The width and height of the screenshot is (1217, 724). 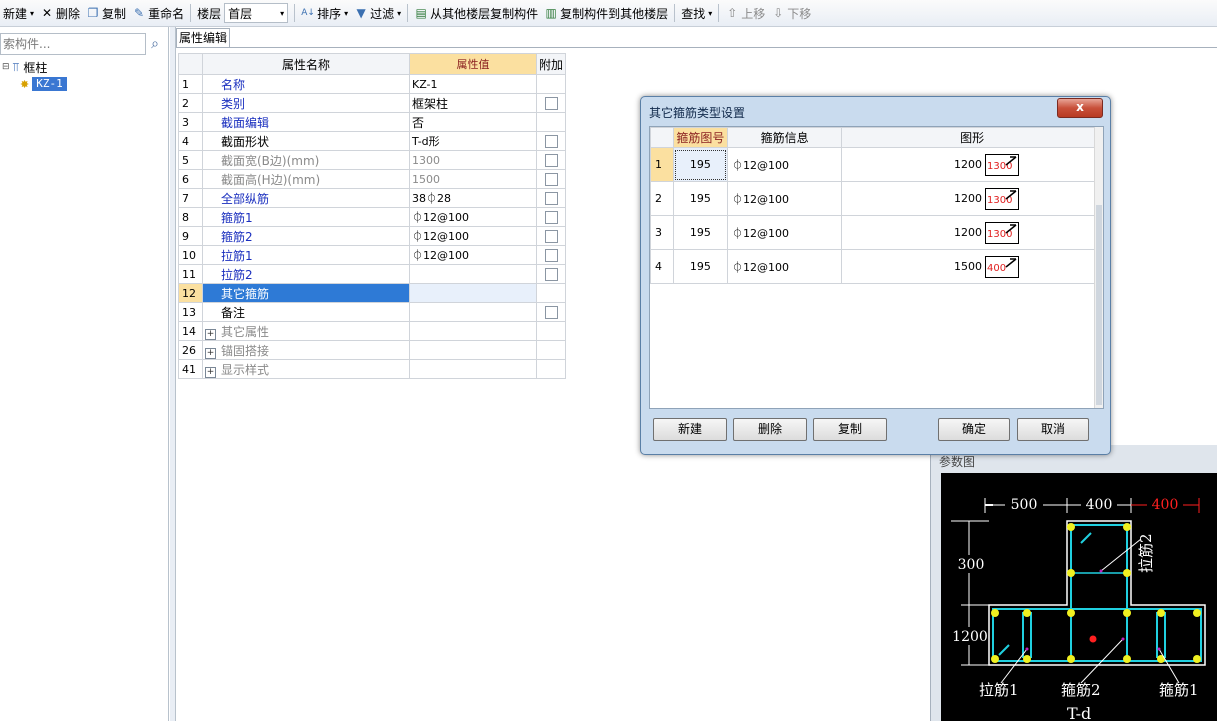 I want to click on property-group-row: 14 + 其它属性, so click(x=372, y=331).